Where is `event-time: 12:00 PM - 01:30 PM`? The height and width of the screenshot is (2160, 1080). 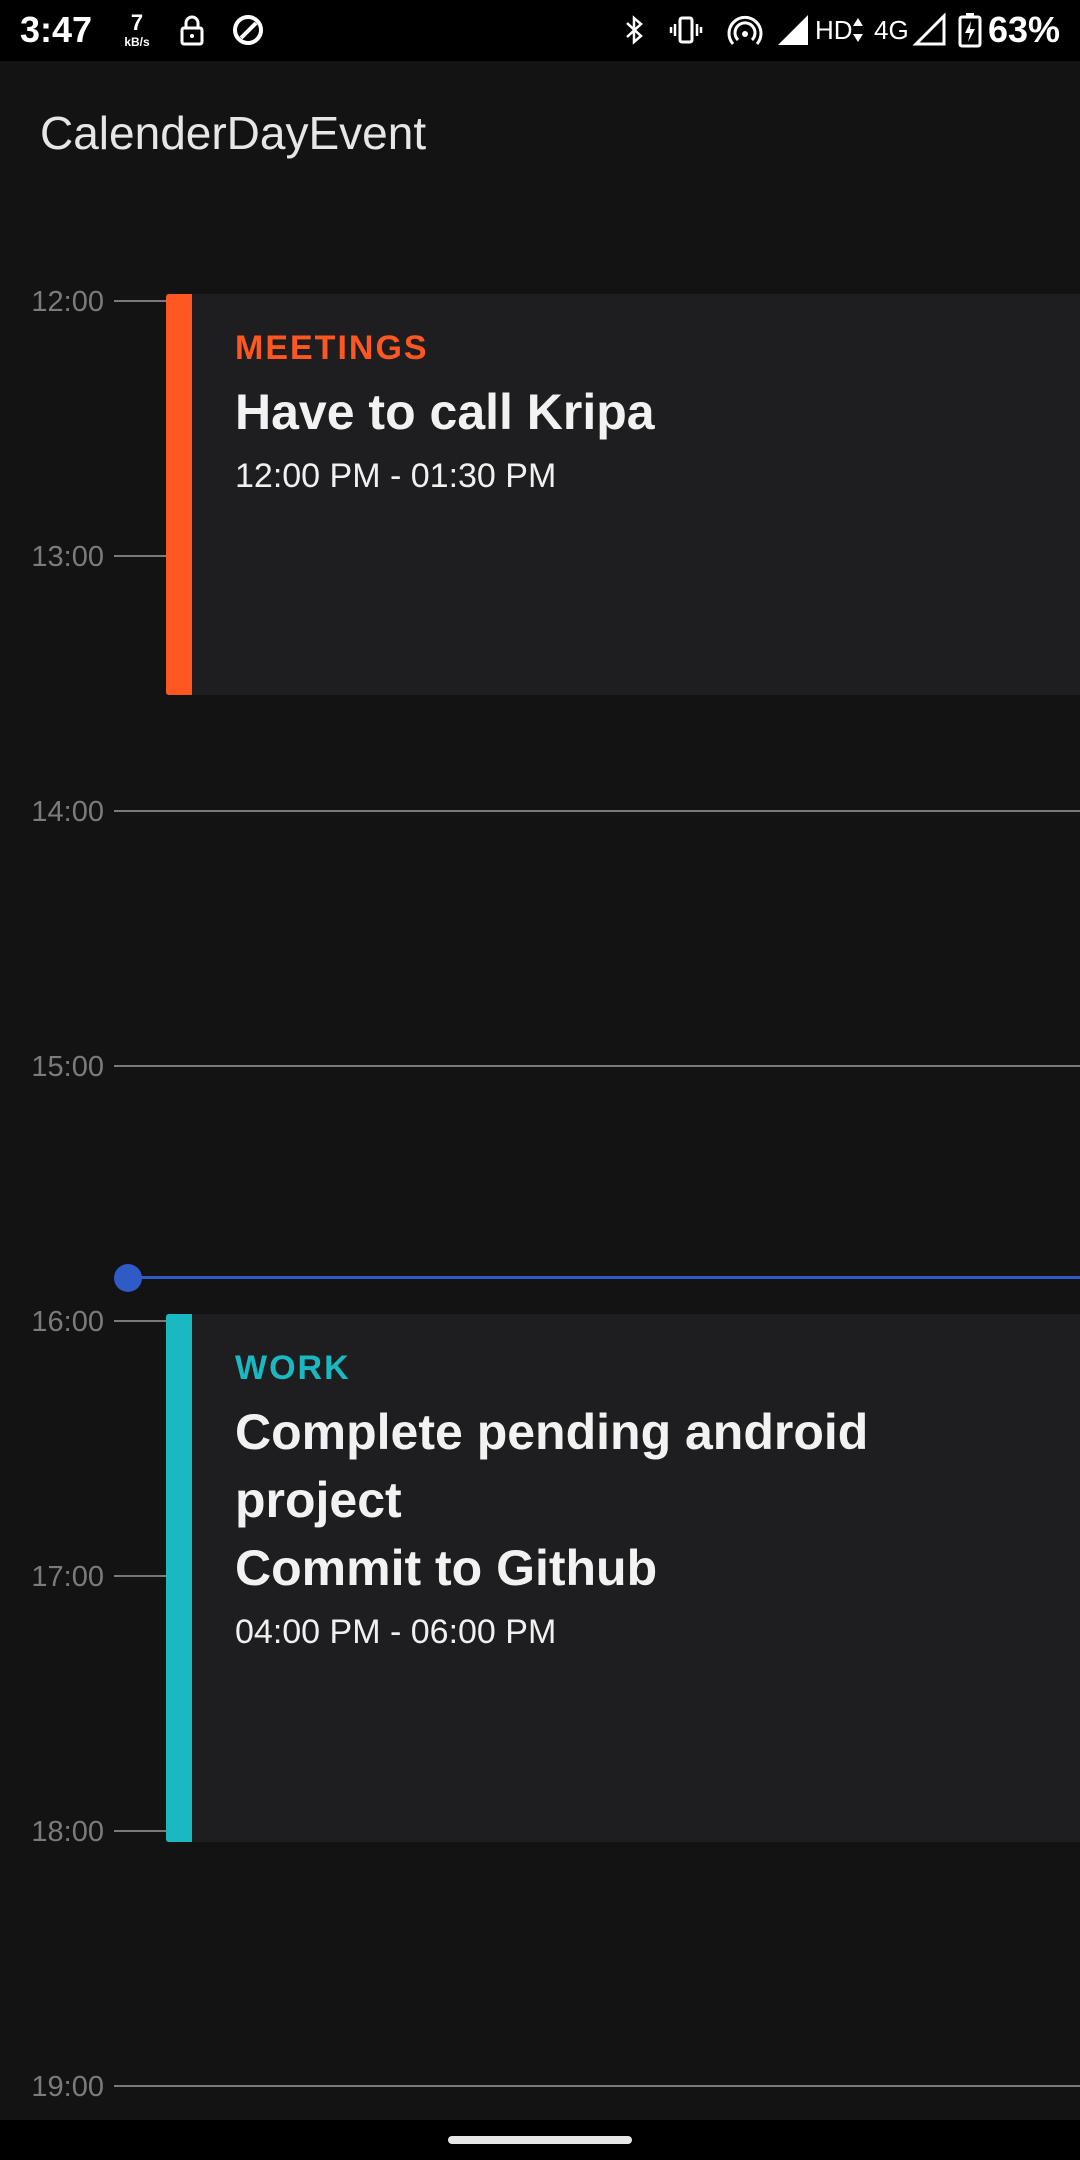
event-time: 12:00 PM - 01:30 PM is located at coordinates (396, 476).